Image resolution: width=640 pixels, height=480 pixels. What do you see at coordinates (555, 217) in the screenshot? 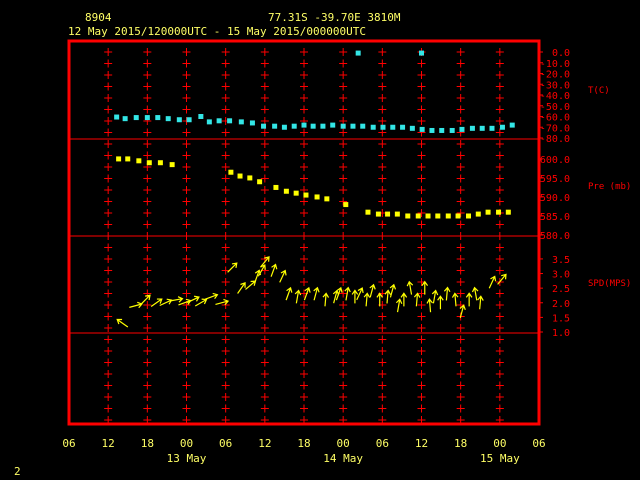
I see `y-tick-label: 585.0` at bounding box center [555, 217].